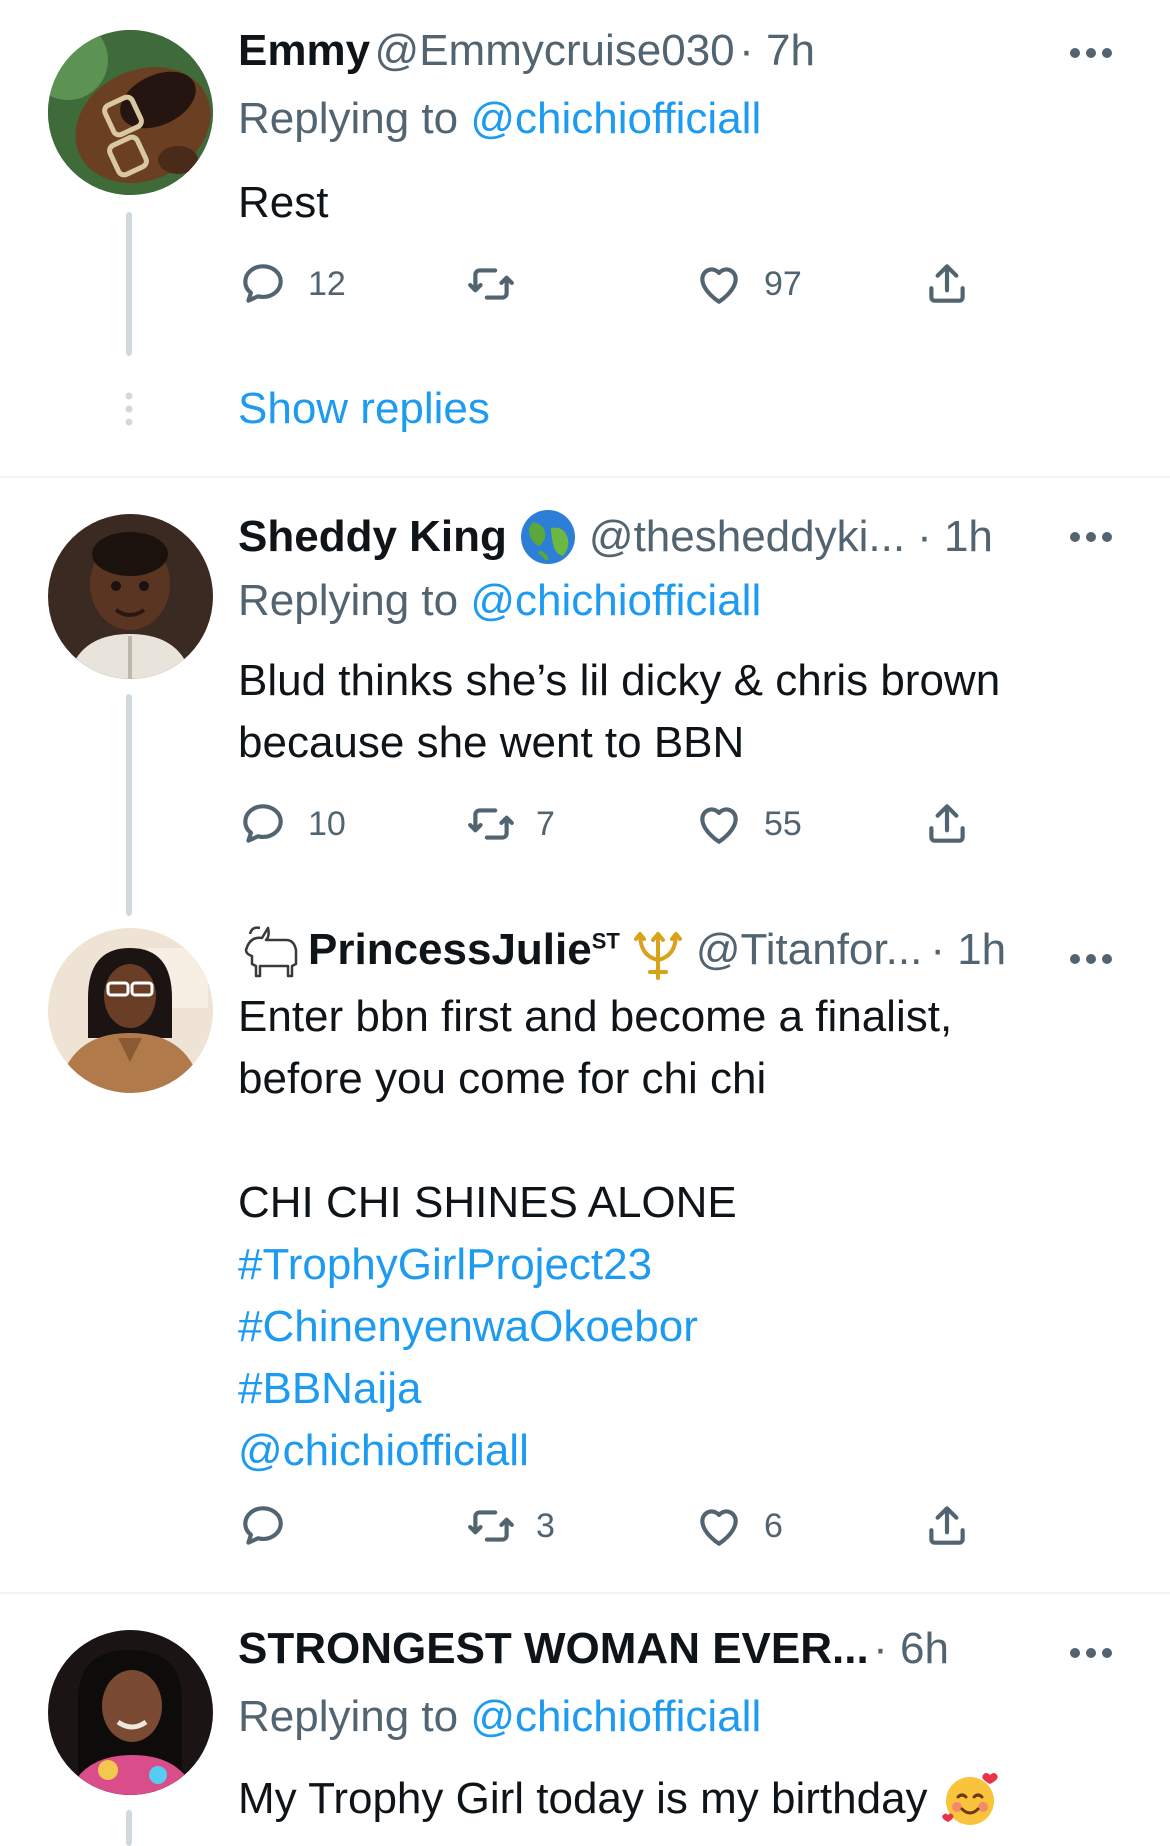 The image size is (1170, 1846). I want to click on retweet-button: 7, so click(510, 824).